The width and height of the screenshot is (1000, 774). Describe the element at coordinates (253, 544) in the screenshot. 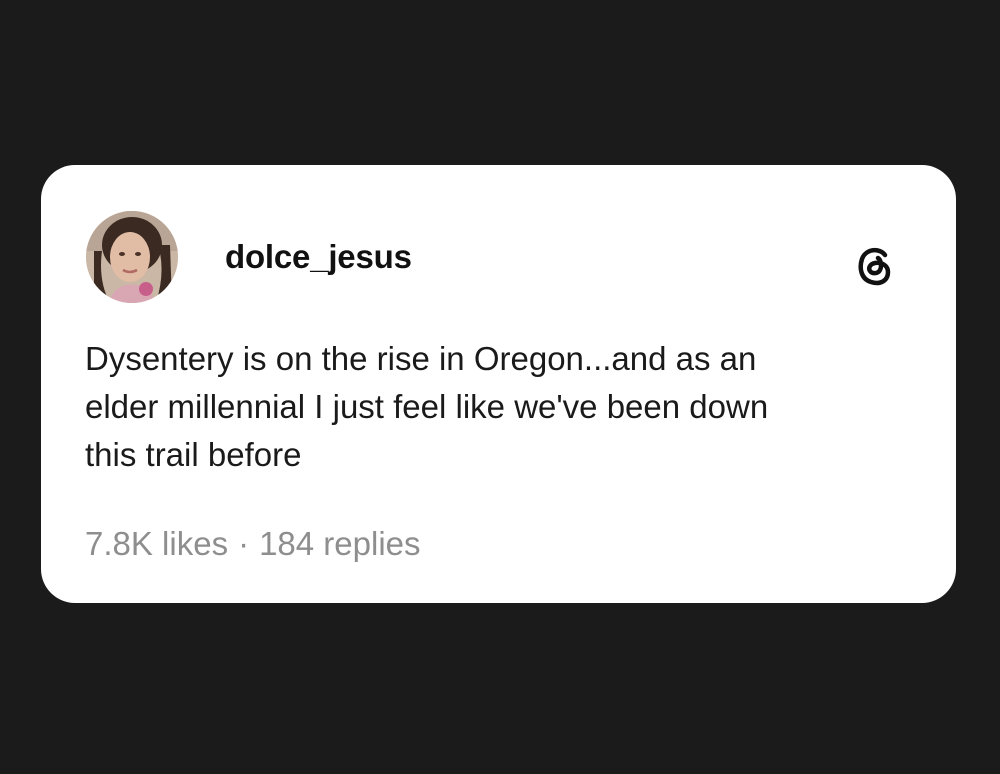

I see `post-stats: 7.8K likes · 184 replies` at that location.